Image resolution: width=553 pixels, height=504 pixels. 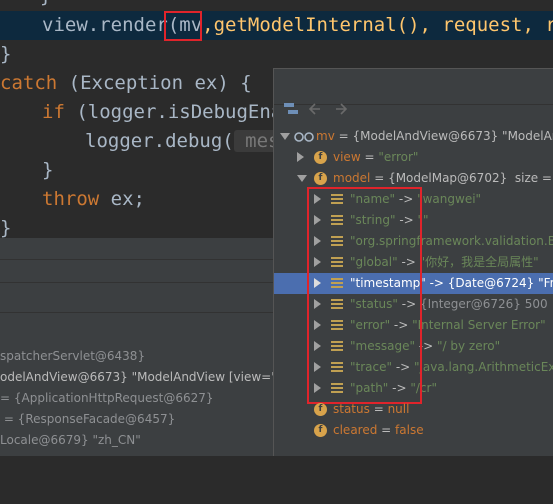 I want to click on entry-value: {Integer@6726} 500, so click(x=483, y=304).